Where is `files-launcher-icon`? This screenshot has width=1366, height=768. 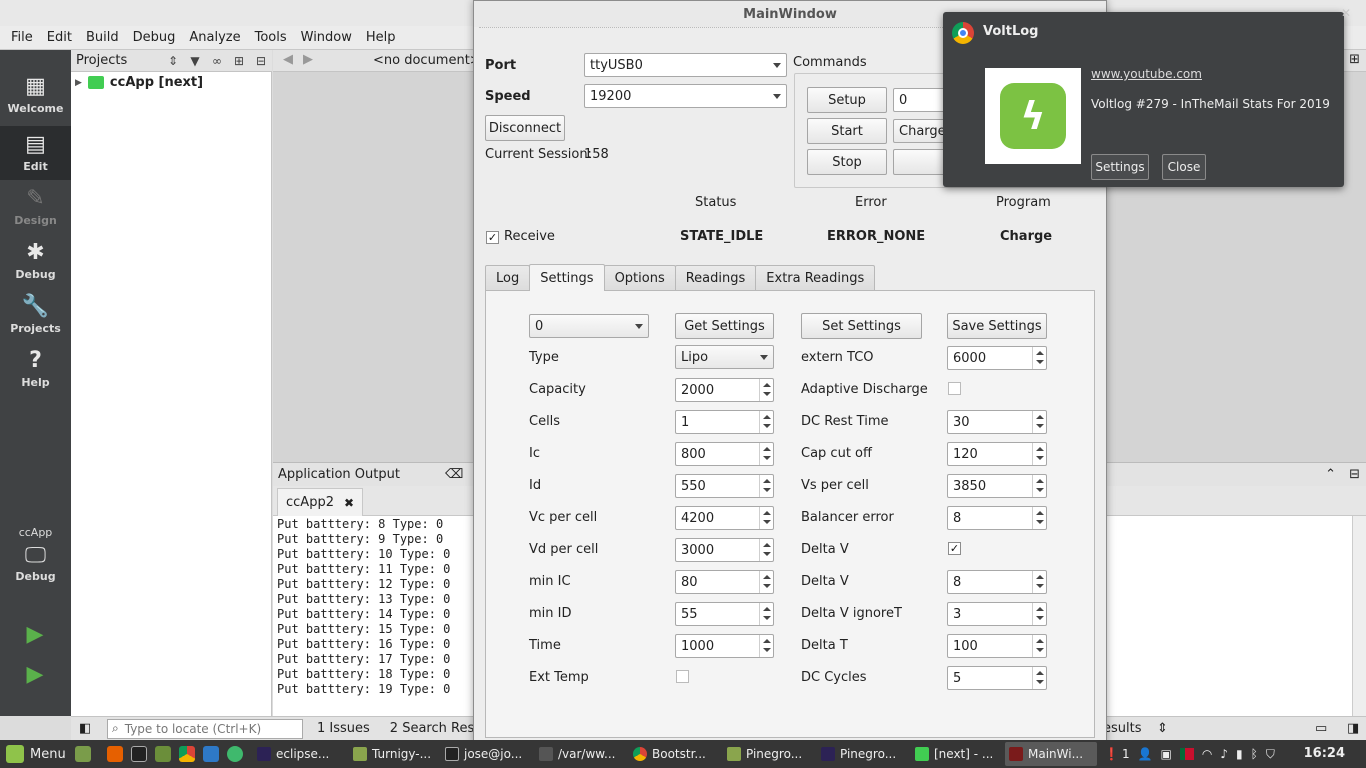 files-launcher-icon is located at coordinates (83, 754).